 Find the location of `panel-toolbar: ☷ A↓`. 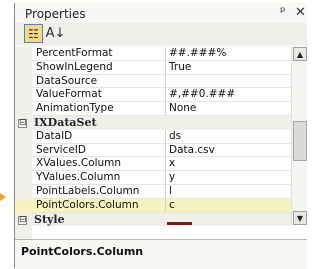

panel-toolbar: ☷ A↓ is located at coordinates (161, 34).